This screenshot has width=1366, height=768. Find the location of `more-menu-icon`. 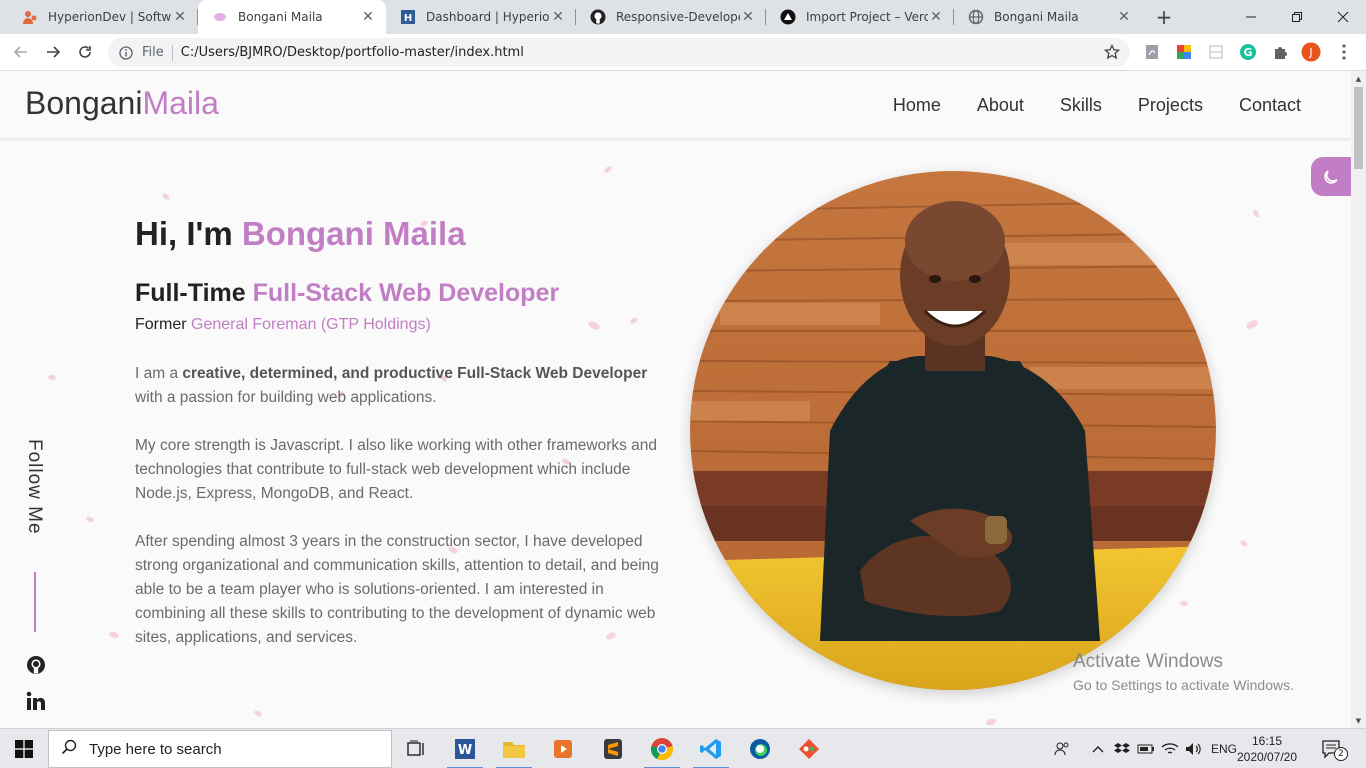

more-menu-icon is located at coordinates (1344, 52).